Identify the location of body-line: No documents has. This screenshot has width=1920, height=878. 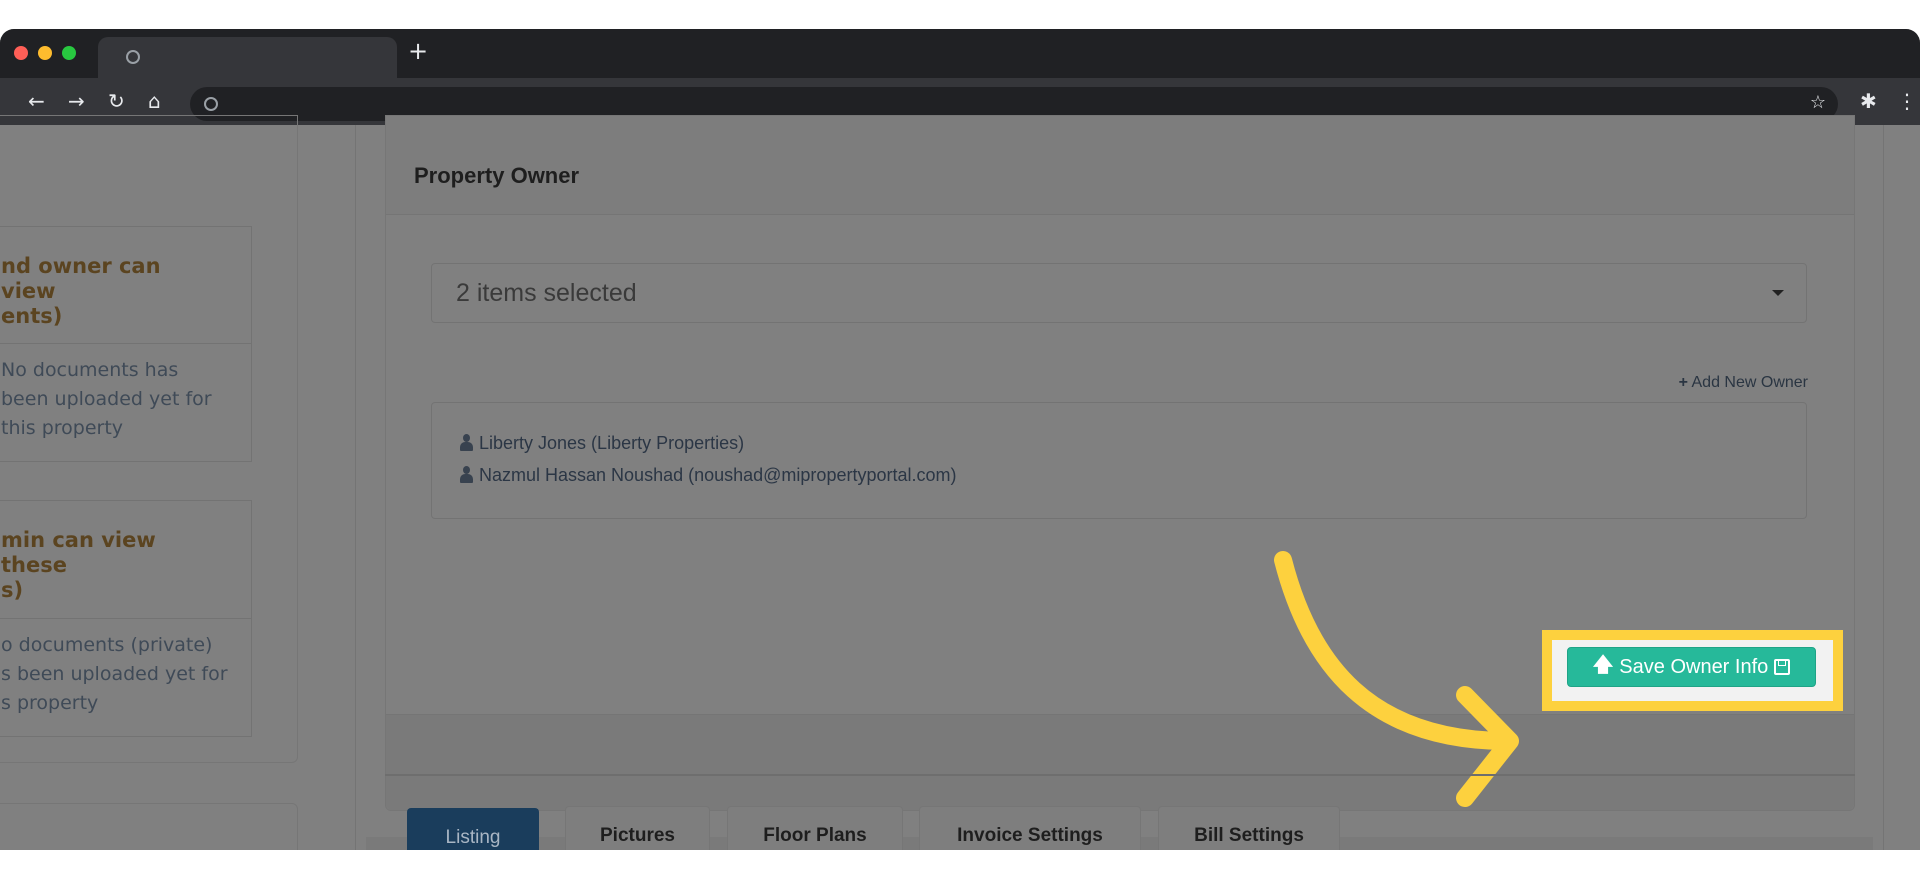
(90, 370).